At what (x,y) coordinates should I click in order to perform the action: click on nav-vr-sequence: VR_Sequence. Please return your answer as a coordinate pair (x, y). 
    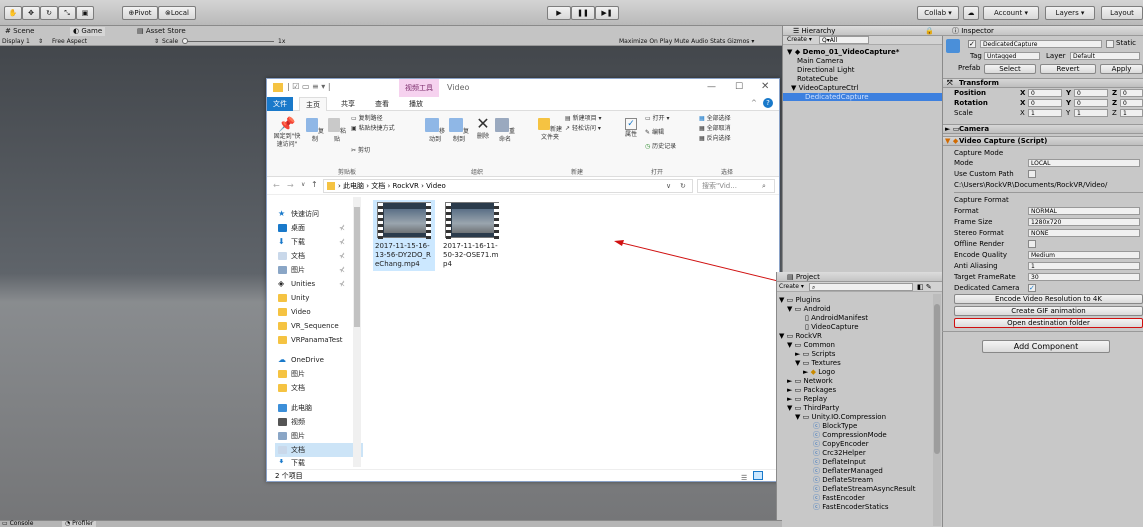
    Looking at the image, I should click on (319, 326).